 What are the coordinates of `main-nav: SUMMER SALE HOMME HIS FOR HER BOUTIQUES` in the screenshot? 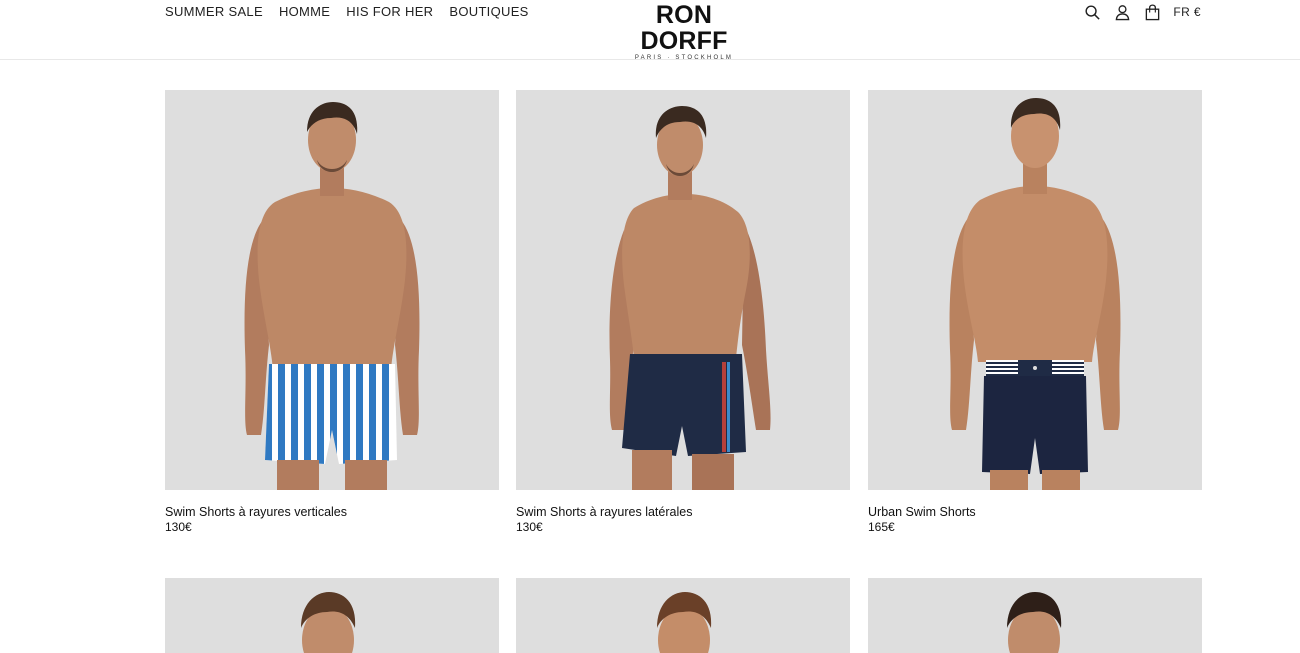 It's located at (355, 11).